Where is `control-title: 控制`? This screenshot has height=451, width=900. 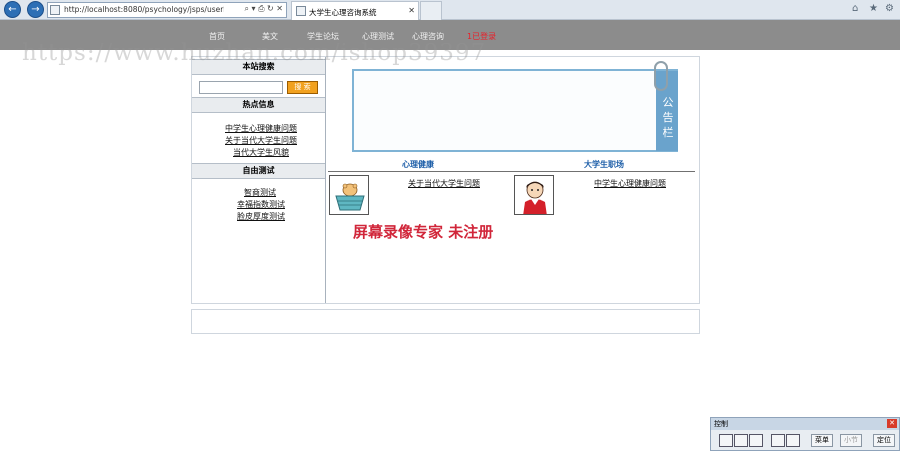
control-title: 控制 is located at coordinates (721, 424).